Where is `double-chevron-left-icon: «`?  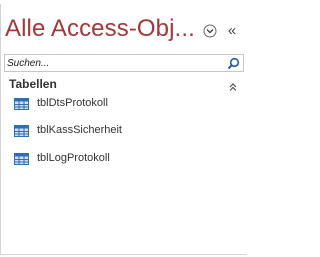
double-chevron-left-icon: « is located at coordinates (232, 30).